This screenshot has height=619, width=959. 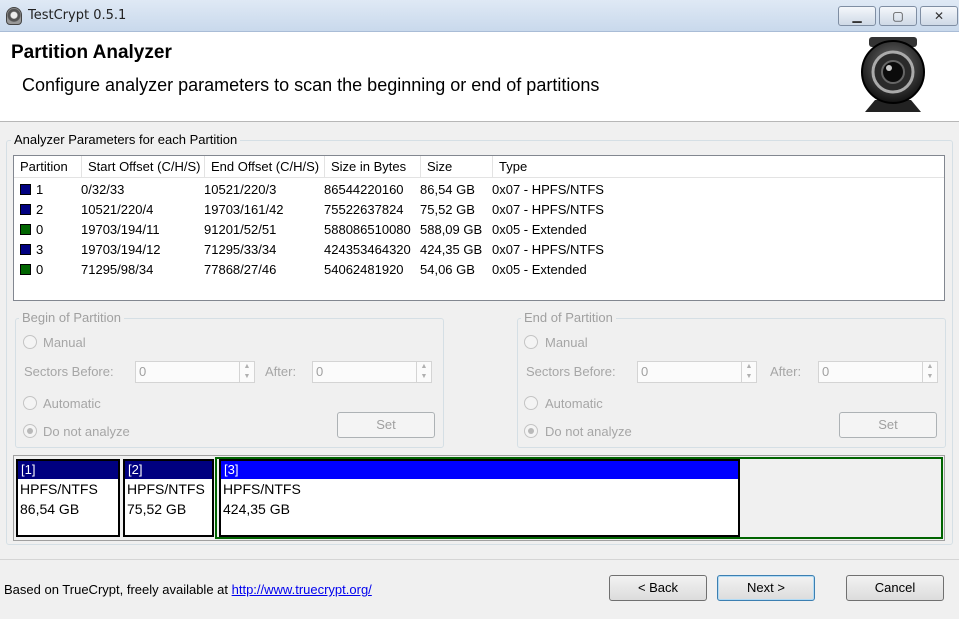 What do you see at coordinates (118, 589) in the screenshot?
I see `footer-note: Based on TrueCrypt, freely available at` at bounding box center [118, 589].